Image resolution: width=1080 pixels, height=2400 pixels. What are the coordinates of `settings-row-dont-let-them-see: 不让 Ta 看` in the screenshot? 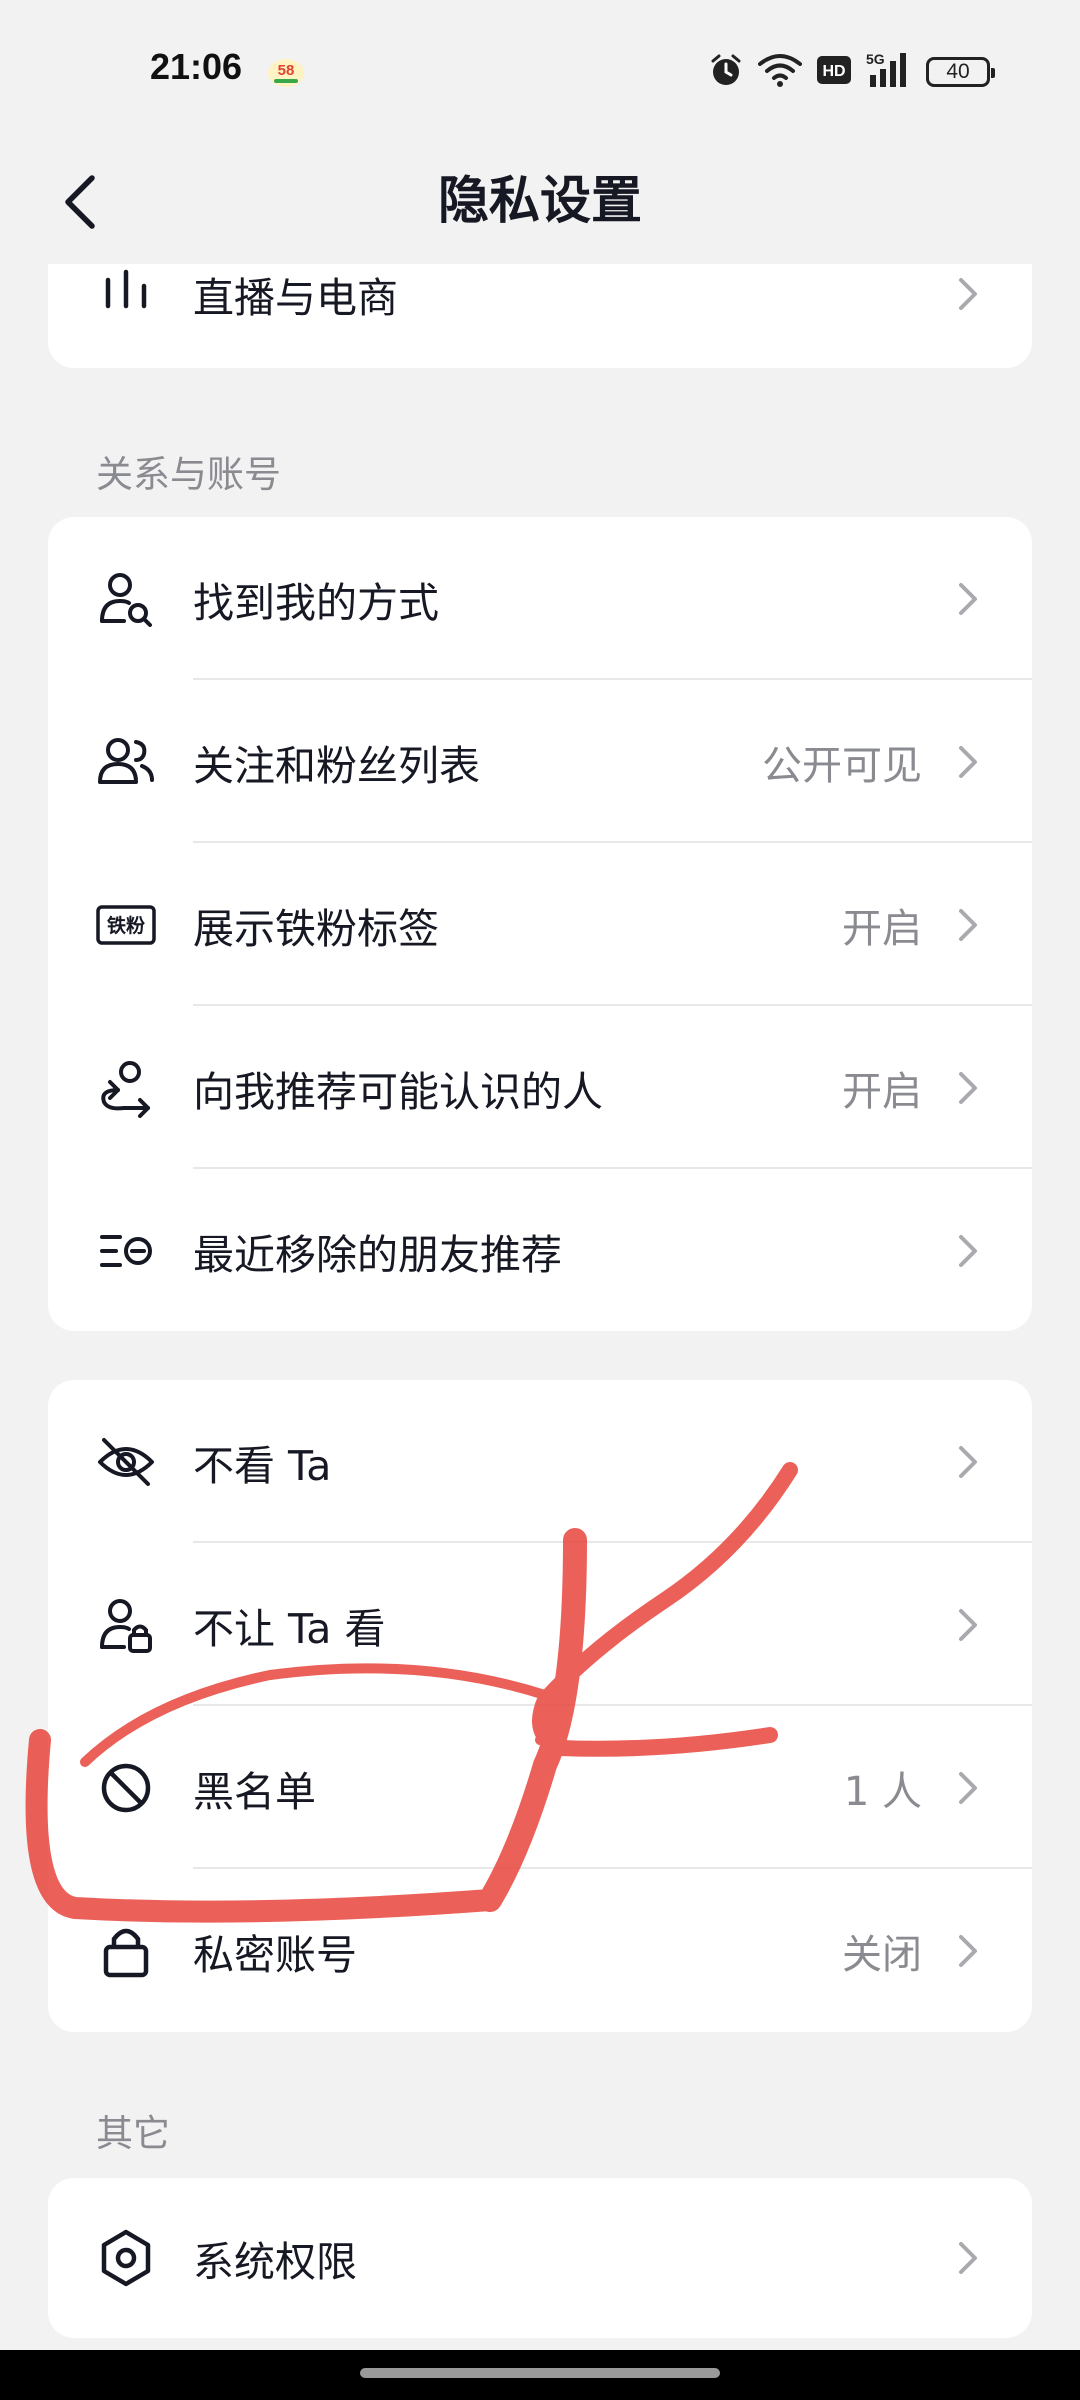 It's located at (540, 1624).